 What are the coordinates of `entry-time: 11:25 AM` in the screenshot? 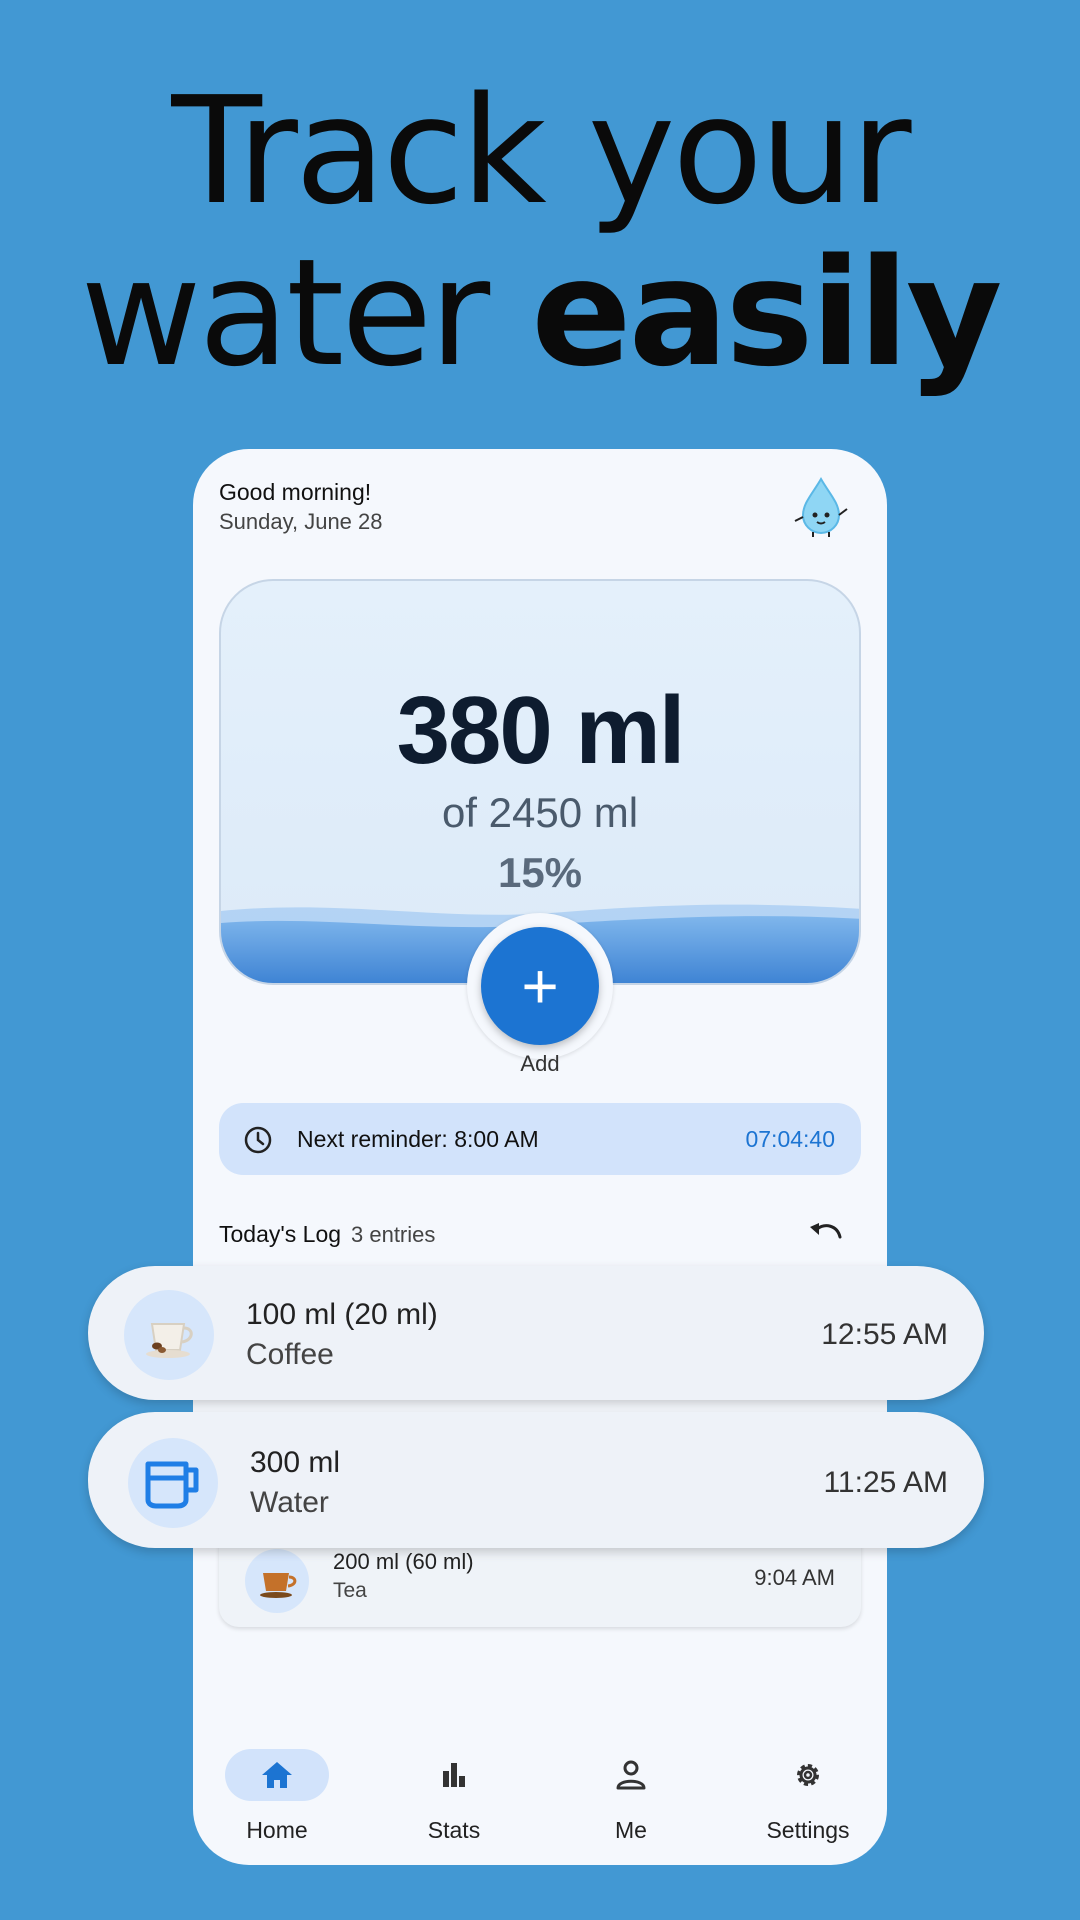 It's located at (885, 1482).